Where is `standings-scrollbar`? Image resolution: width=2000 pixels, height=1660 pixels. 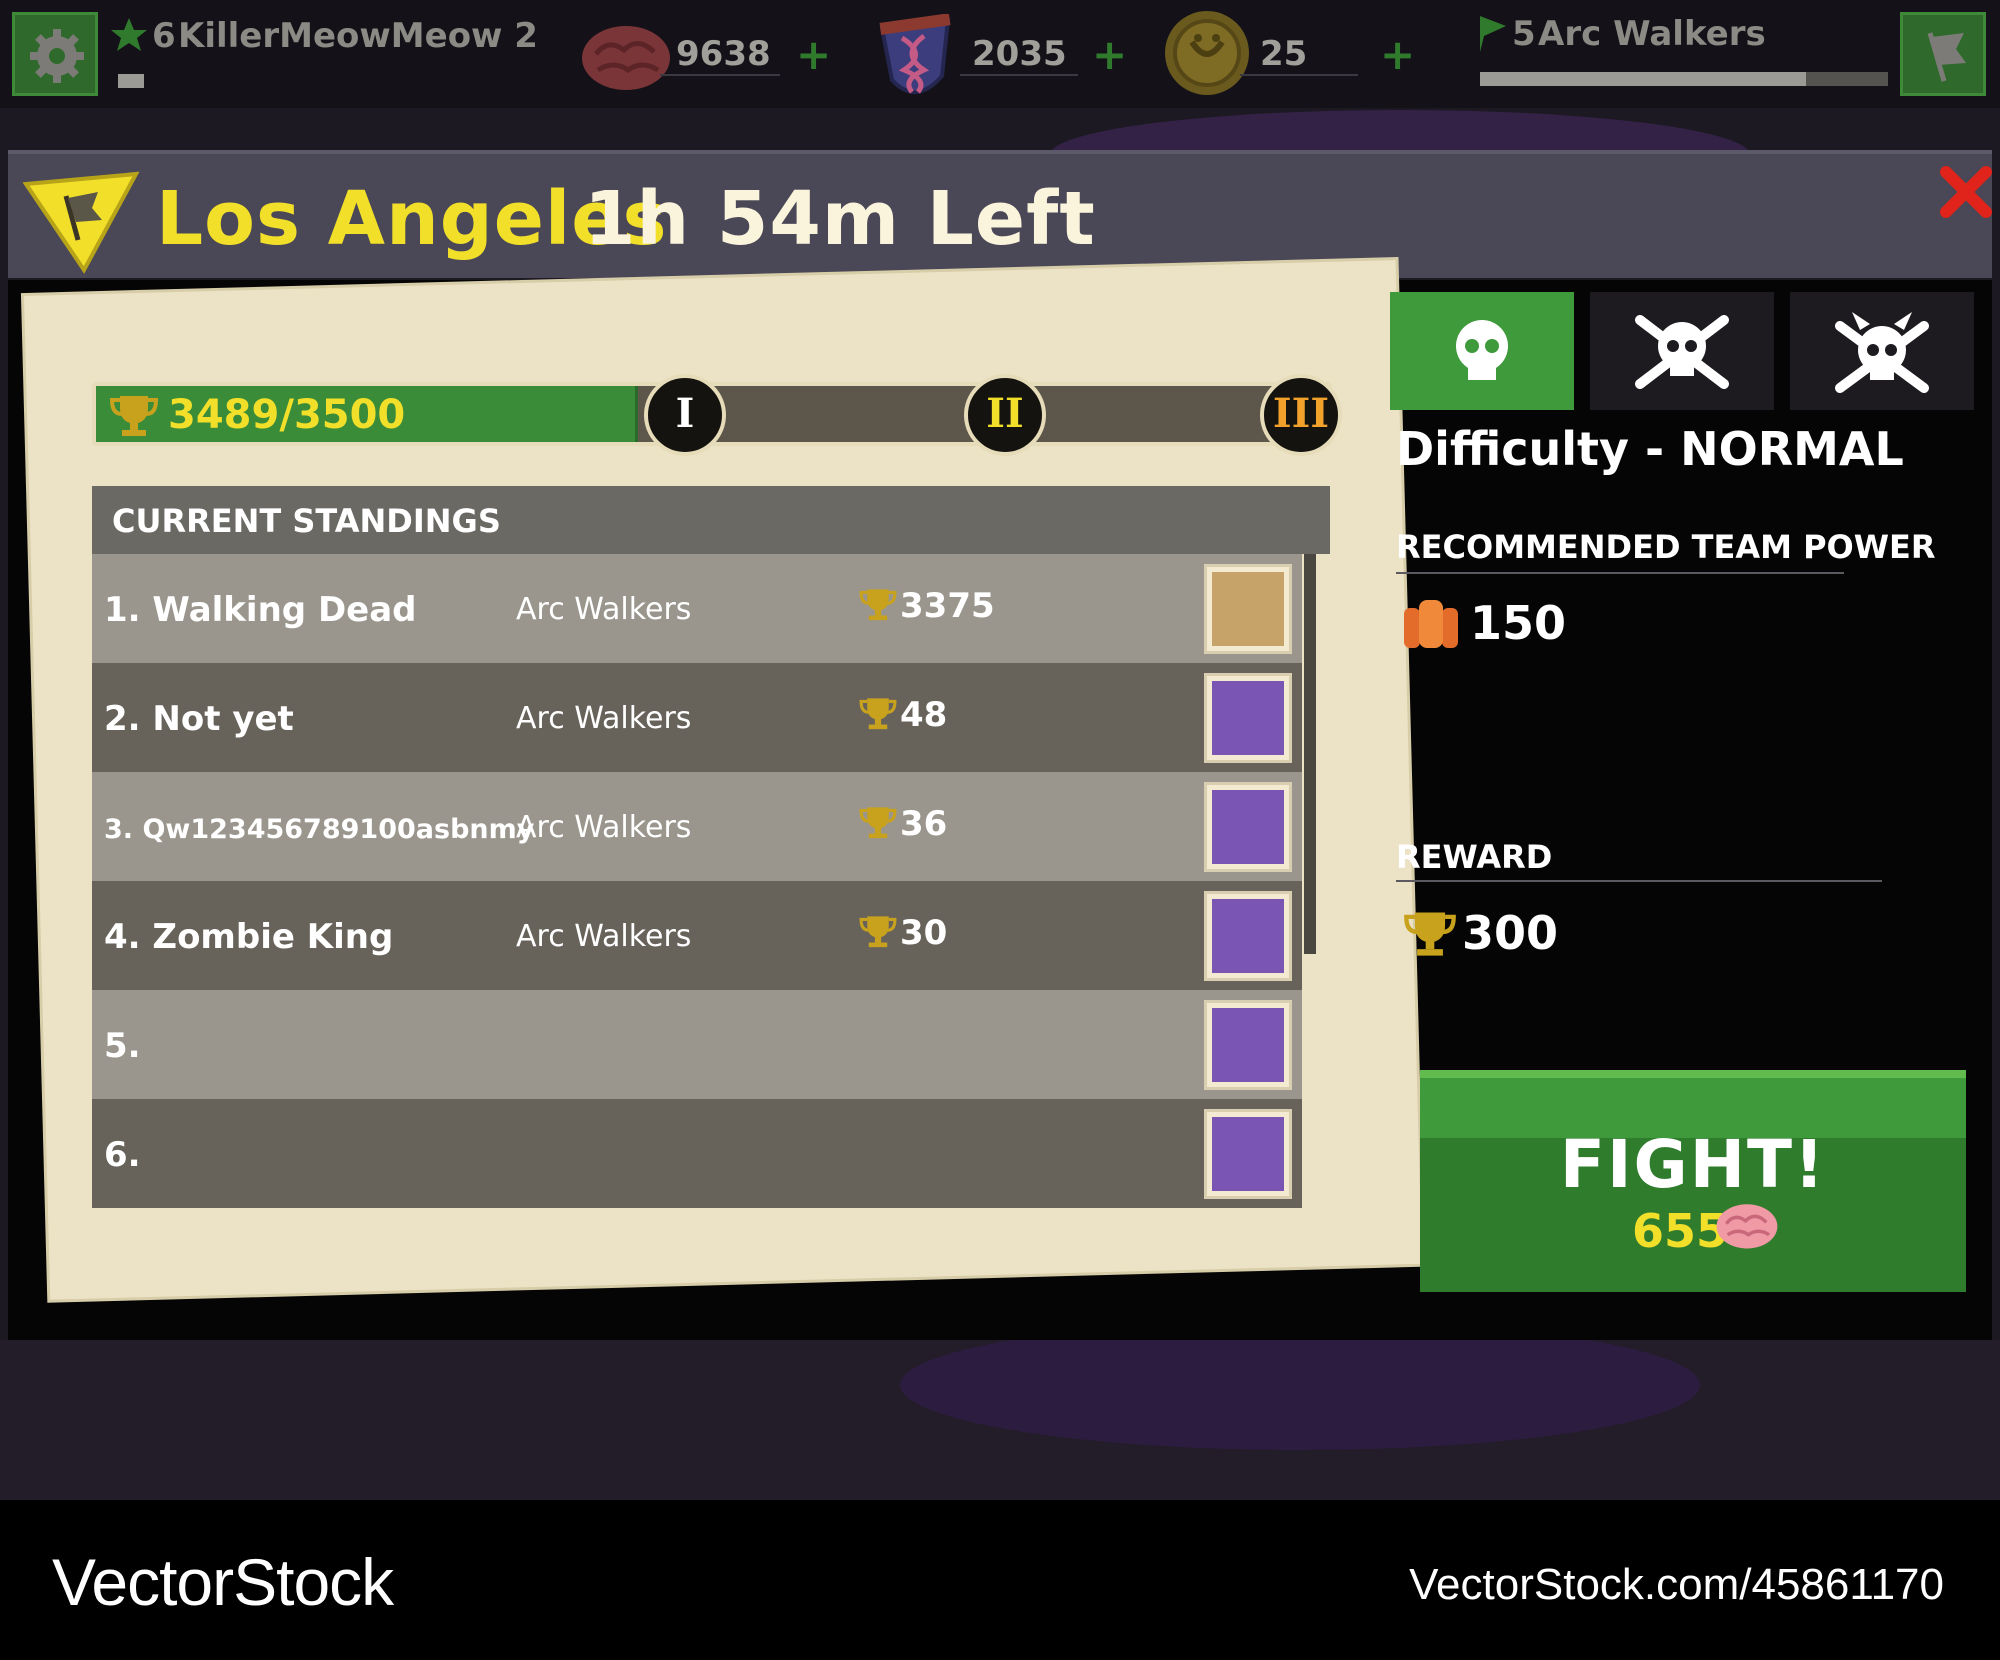 standings-scrollbar is located at coordinates (1310, 754).